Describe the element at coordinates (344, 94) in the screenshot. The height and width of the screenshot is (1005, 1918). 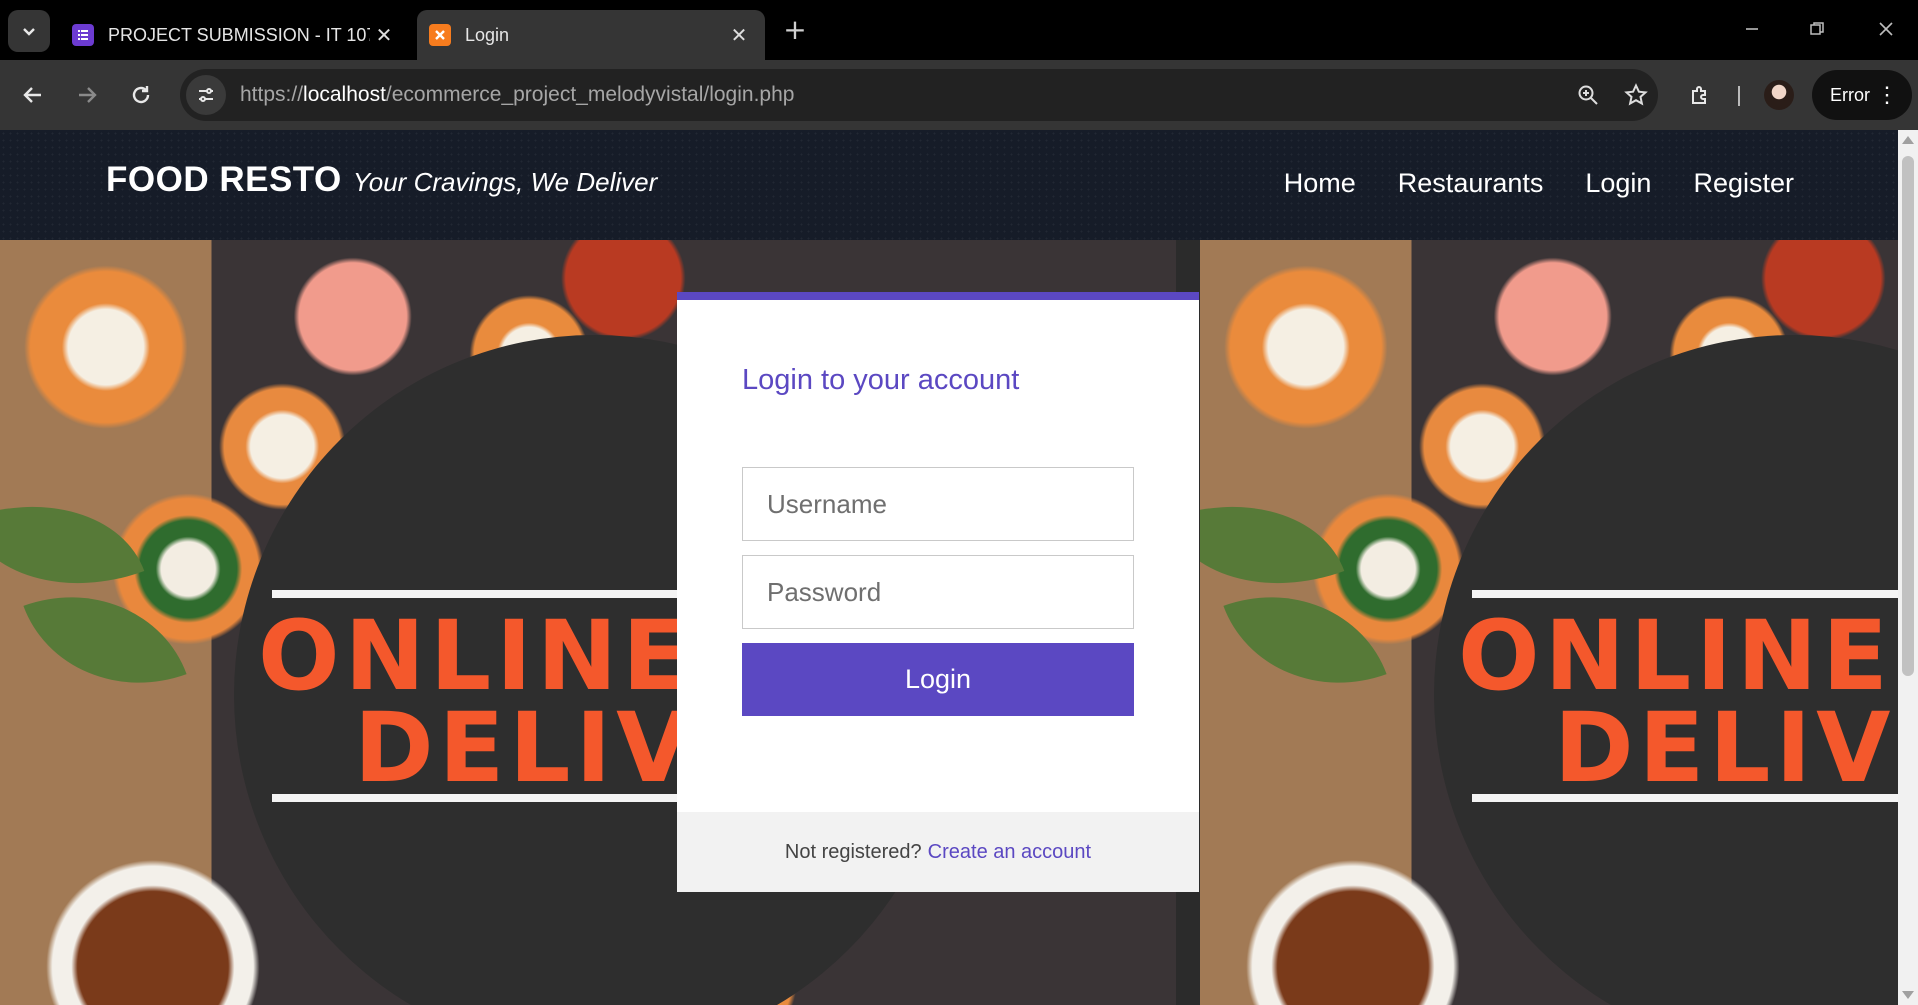
I see `url-host: localhost` at that location.